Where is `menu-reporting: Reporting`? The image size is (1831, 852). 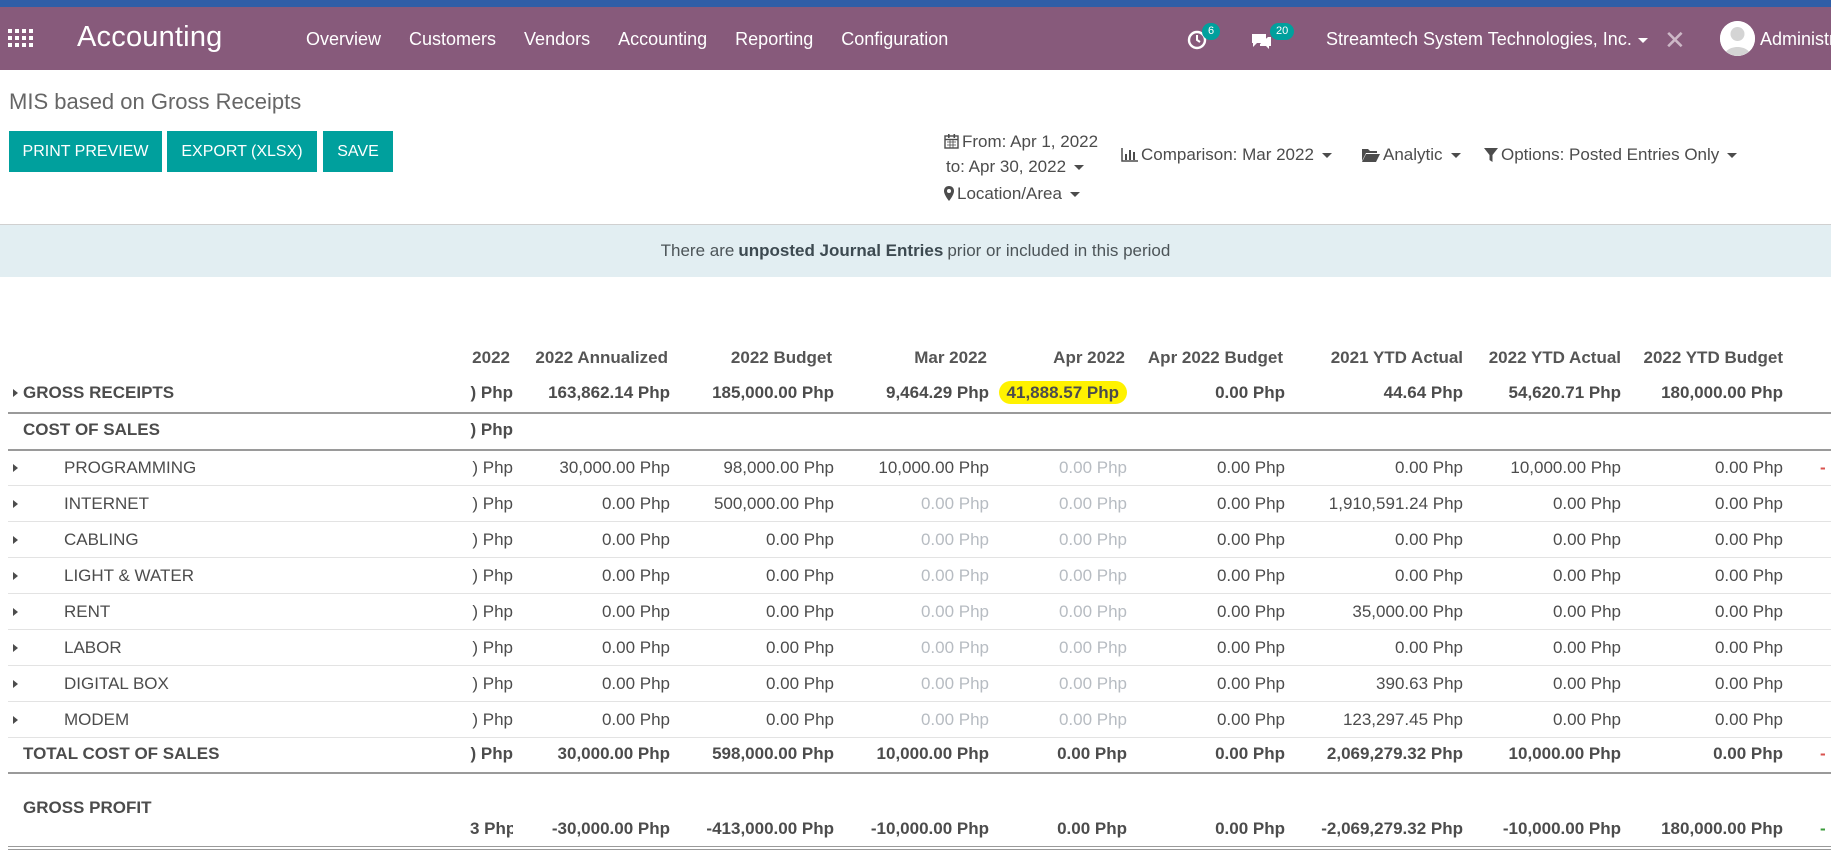
menu-reporting: Reporting is located at coordinates (774, 39).